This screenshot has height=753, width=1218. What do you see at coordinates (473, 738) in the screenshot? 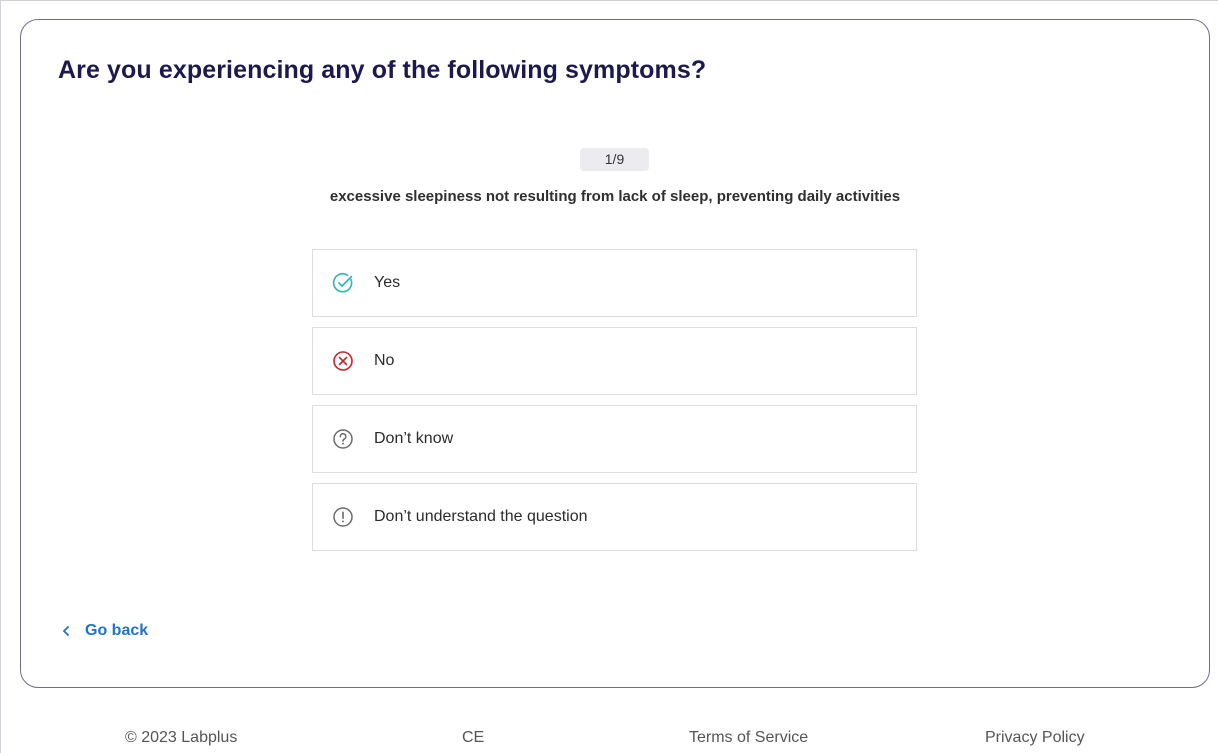
I see `ce-mark-link: CE` at bounding box center [473, 738].